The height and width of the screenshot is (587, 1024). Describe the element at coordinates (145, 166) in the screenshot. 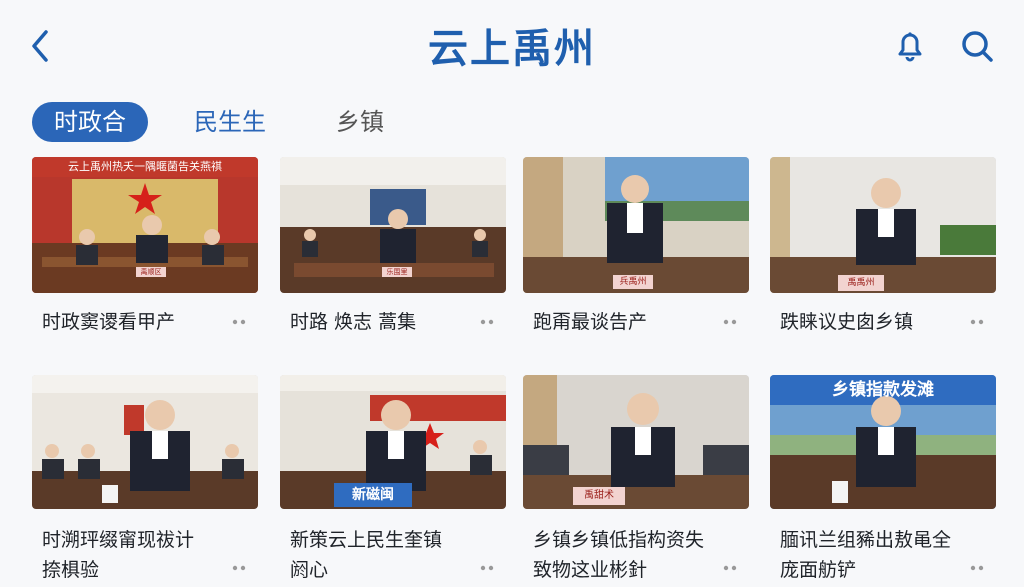

I see `banner-text: 云上禹州热夭一隅暱菌告关燕祺` at that location.